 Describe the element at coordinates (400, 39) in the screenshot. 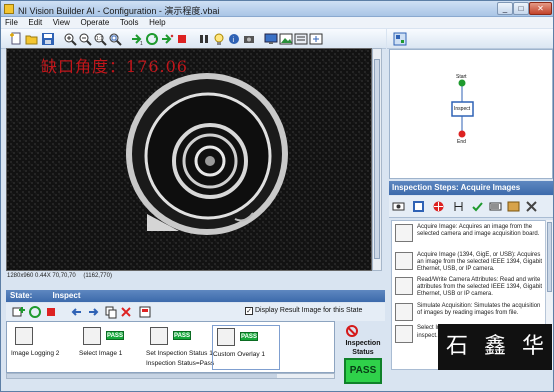

I see `layout-icon` at that location.